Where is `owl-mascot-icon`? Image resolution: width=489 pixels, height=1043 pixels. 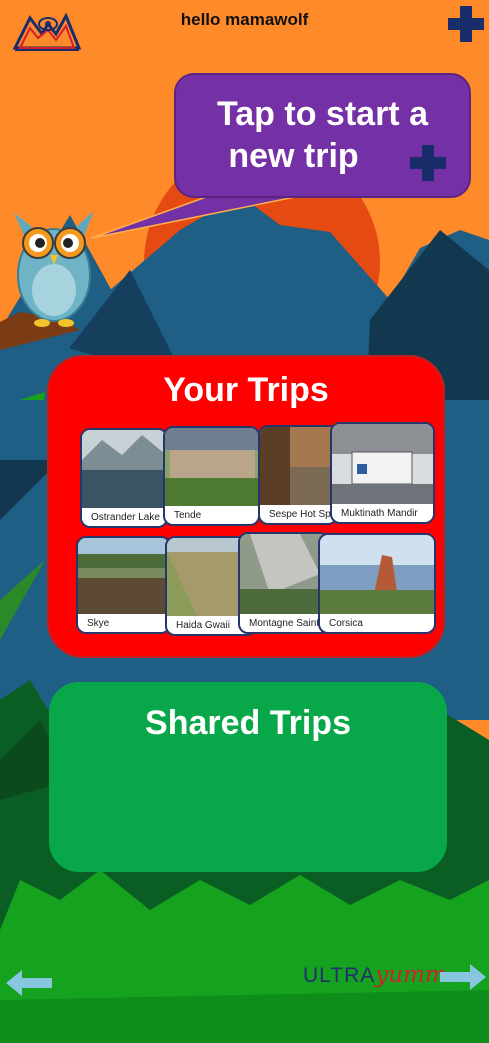
owl-mascot-icon is located at coordinates (54, 269).